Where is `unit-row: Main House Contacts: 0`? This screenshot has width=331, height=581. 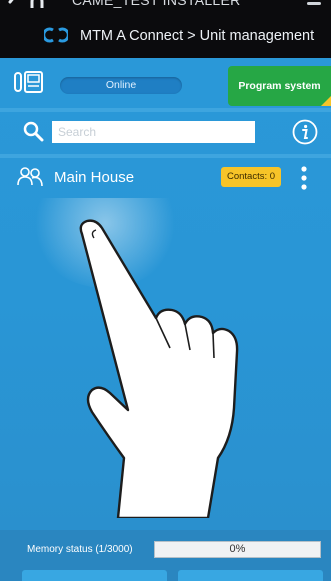
unit-row: Main House Contacts: 0 is located at coordinates (165, 178).